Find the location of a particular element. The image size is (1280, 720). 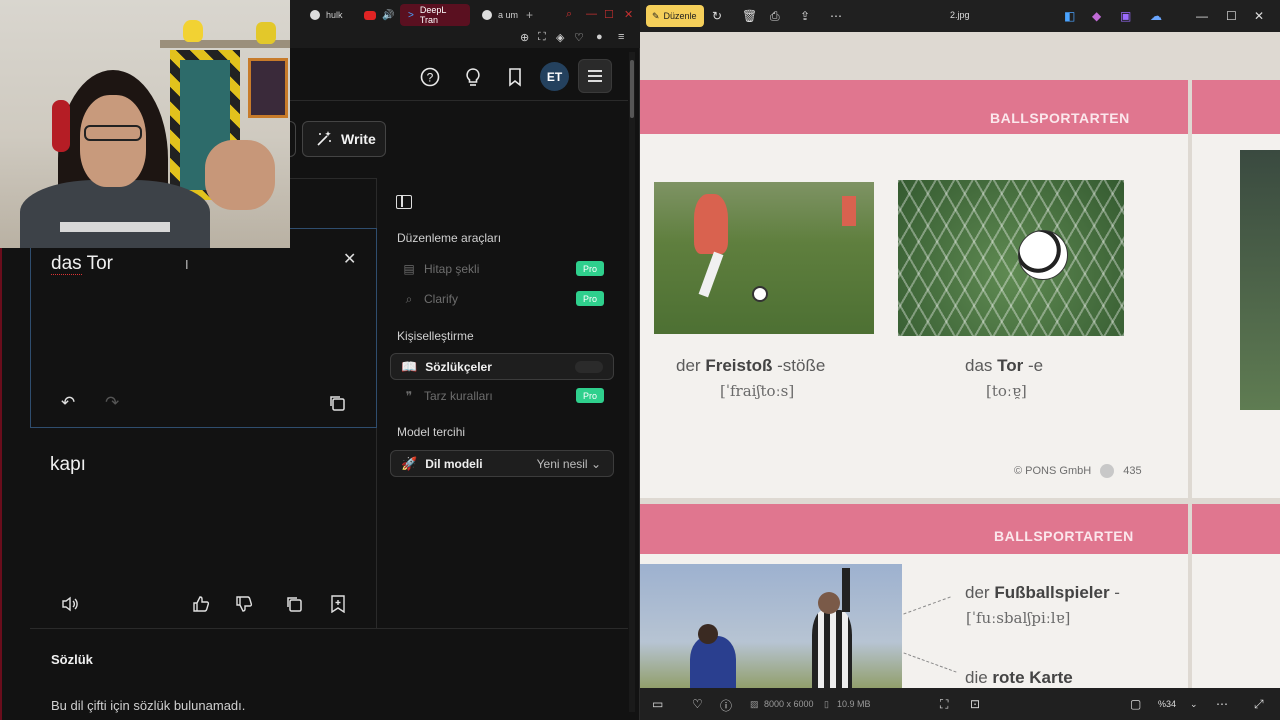

edit-button: ✎ Düzenle is located at coordinates (675, 16).